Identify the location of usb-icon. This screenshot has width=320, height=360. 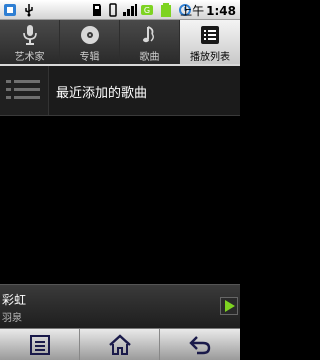
(29, 10).